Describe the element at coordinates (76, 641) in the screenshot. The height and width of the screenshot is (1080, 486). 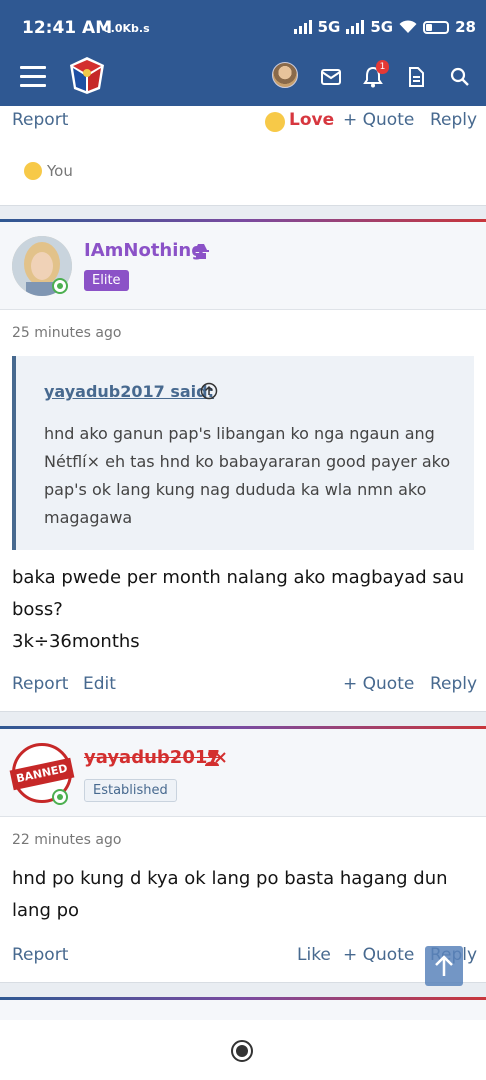
I see `post-message-line: 3k÷36months` at that location.